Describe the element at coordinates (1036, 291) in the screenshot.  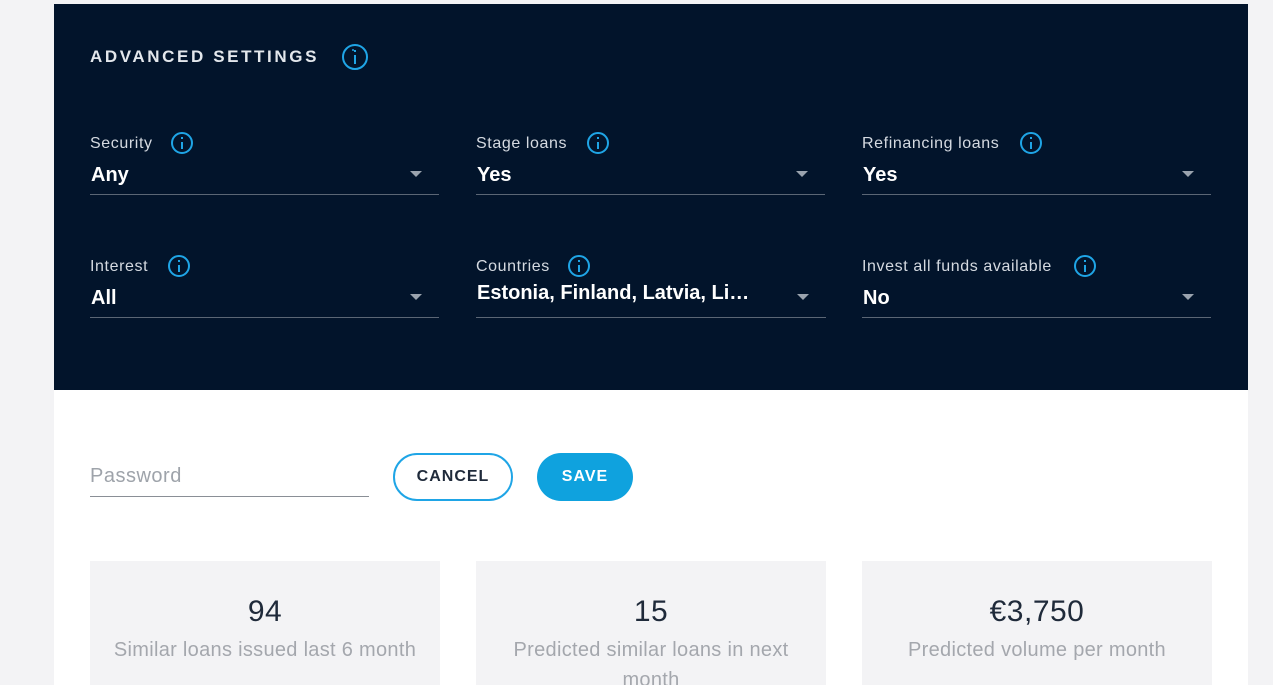
I see `invest-all-funds-select: Invest all funds available No` at that location.